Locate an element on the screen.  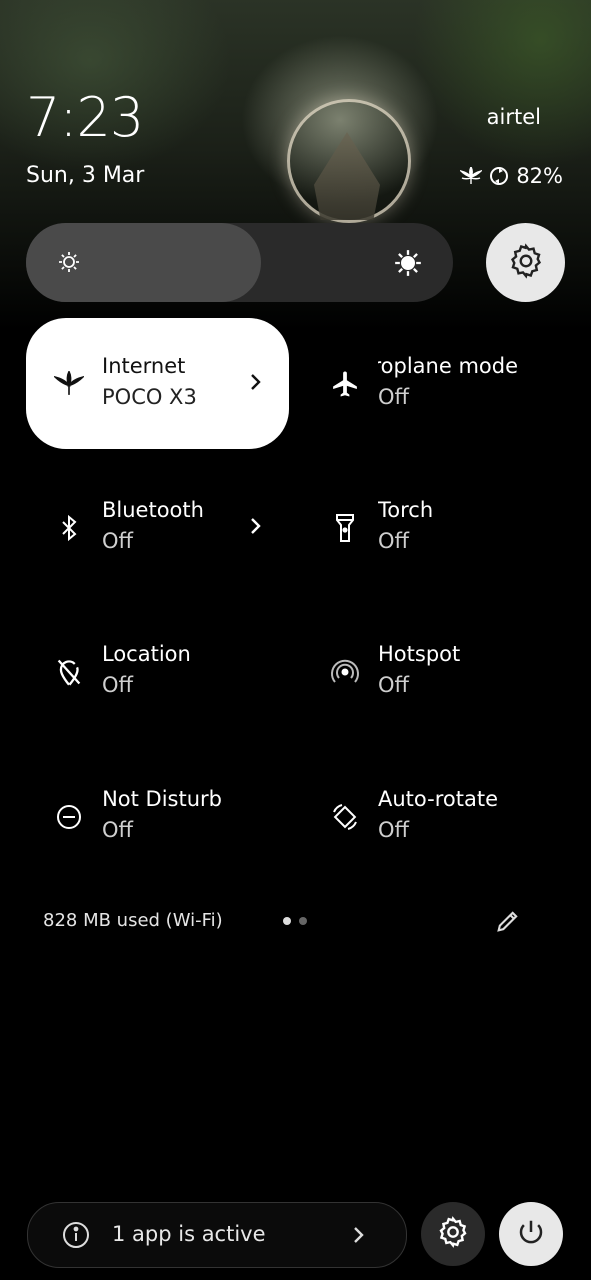
tile-internet: Internet POCO X3 is located at coordinates (157, 383).